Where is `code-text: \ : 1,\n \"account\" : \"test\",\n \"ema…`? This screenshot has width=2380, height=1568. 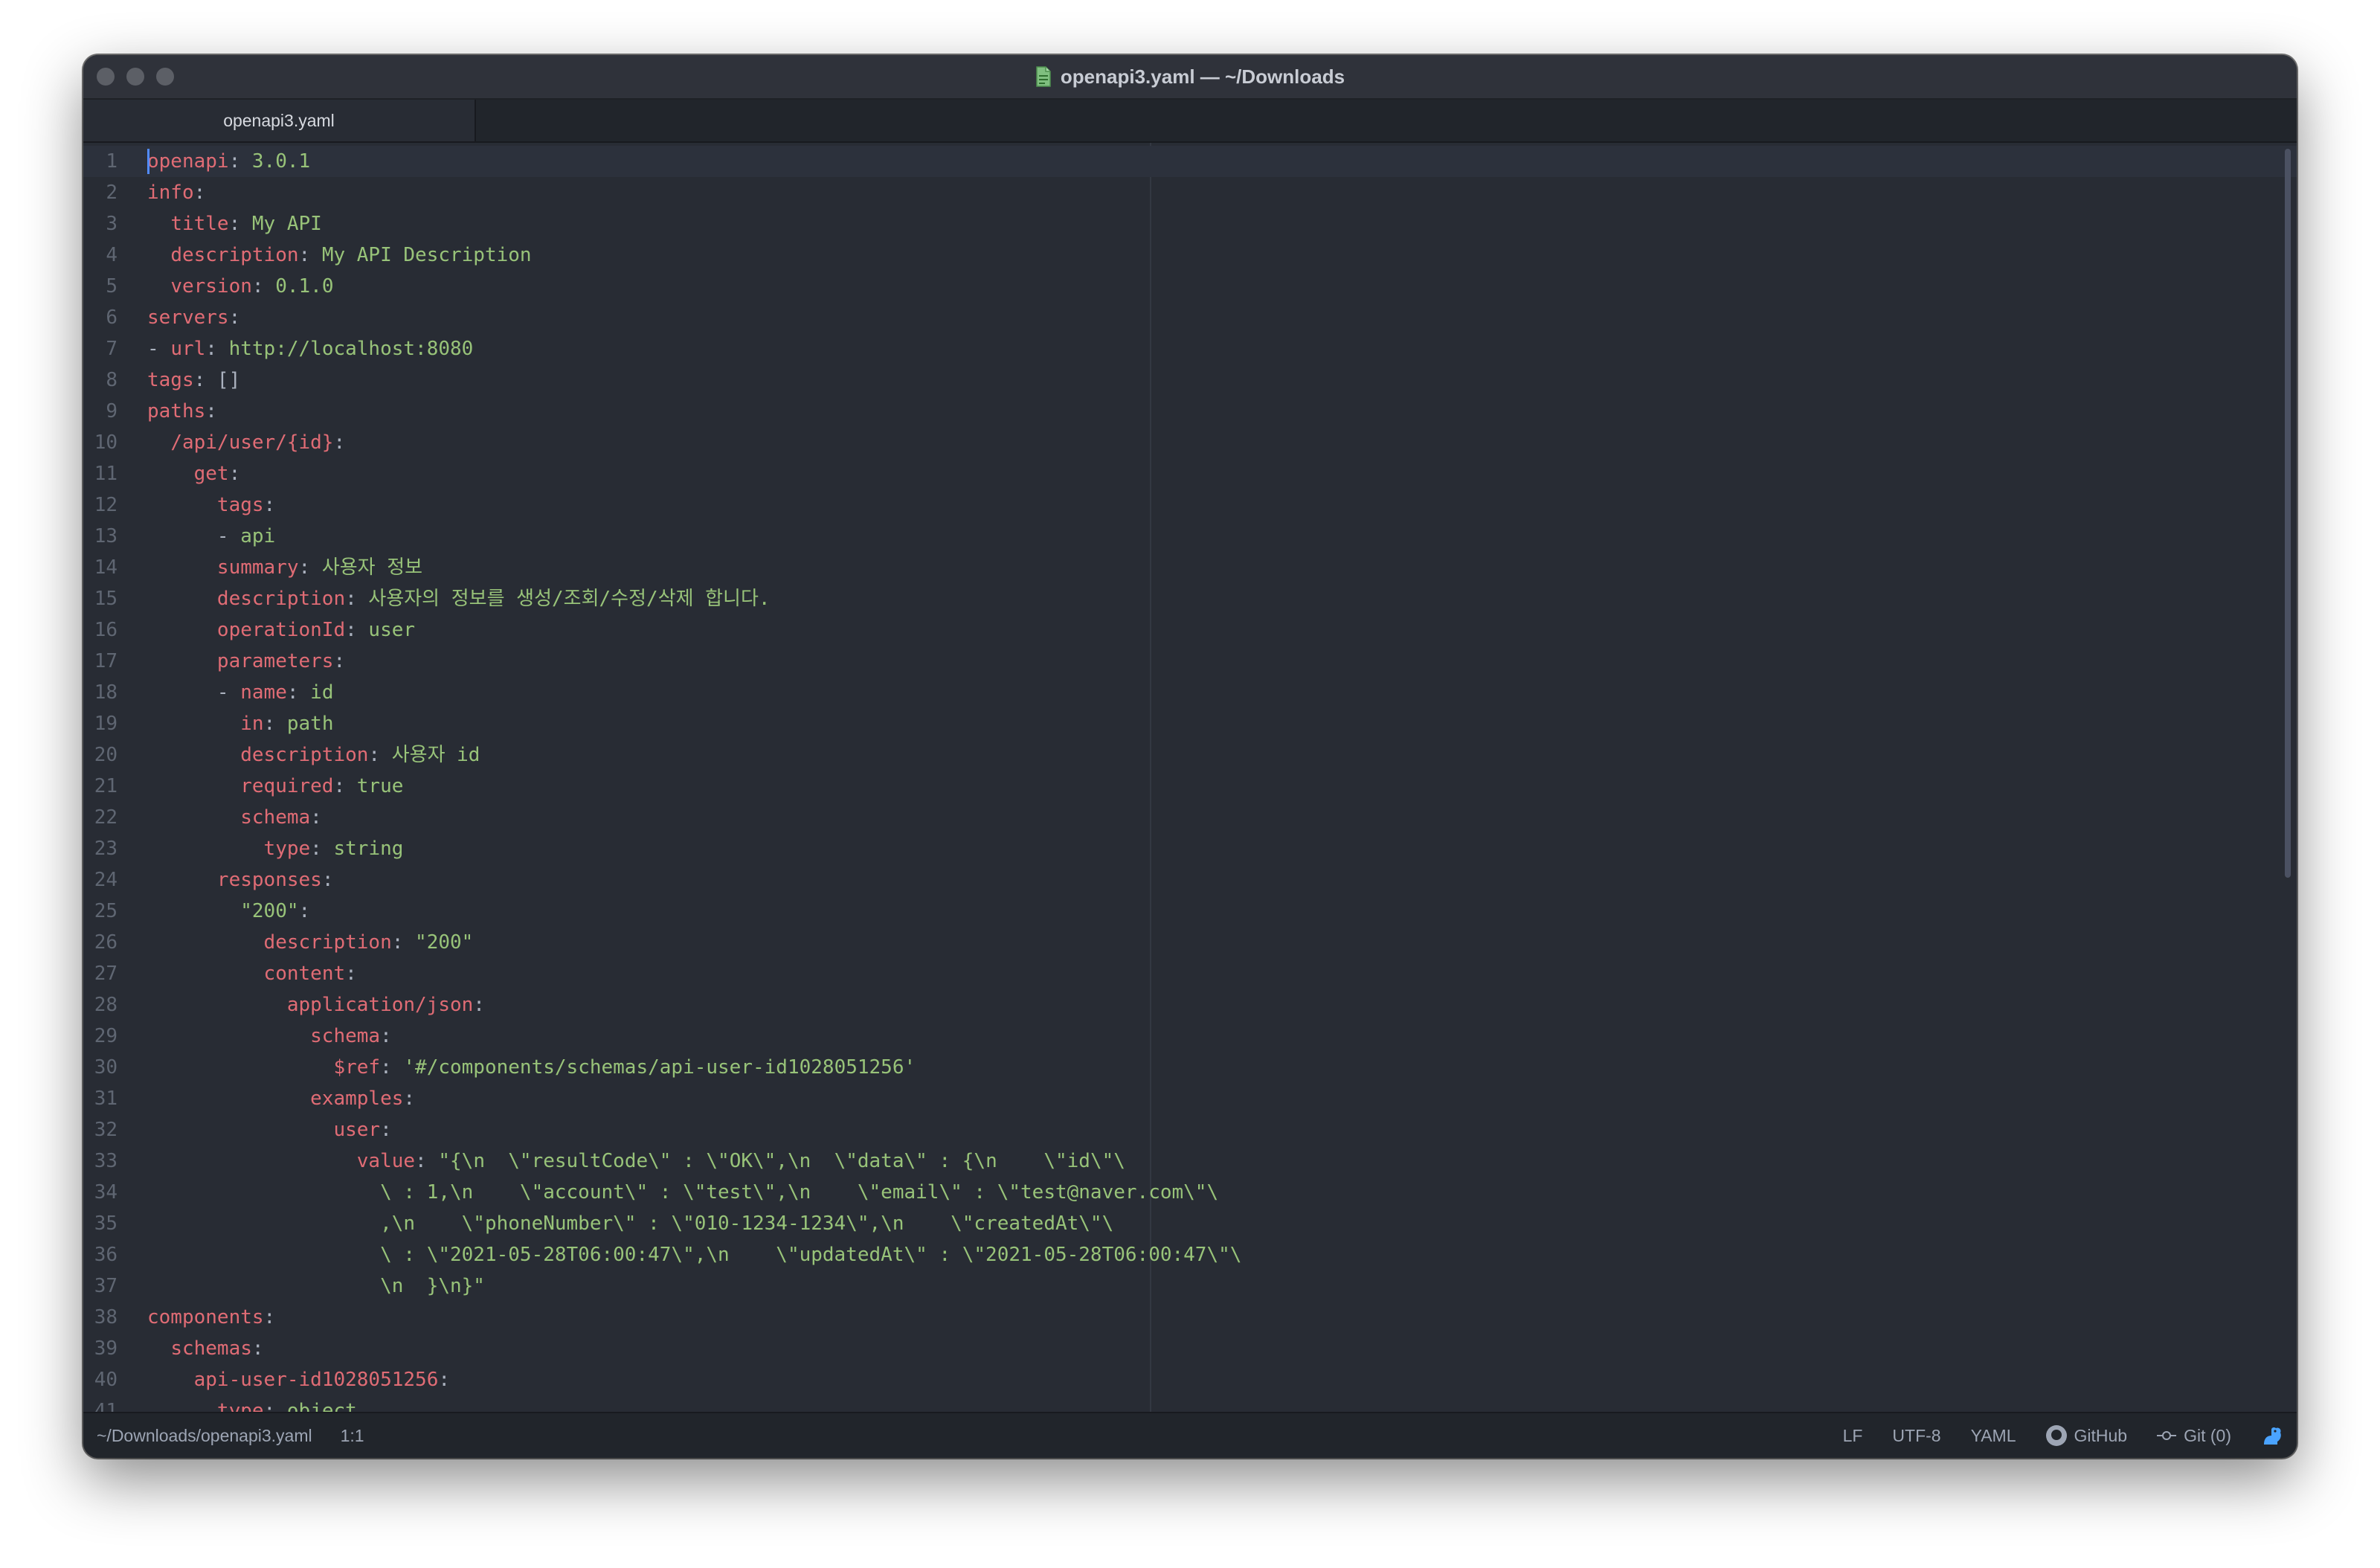 code-text: \ : 1,\n \"account\" : \"test\",\n \"ema… is located at coordinates (683, 1192).